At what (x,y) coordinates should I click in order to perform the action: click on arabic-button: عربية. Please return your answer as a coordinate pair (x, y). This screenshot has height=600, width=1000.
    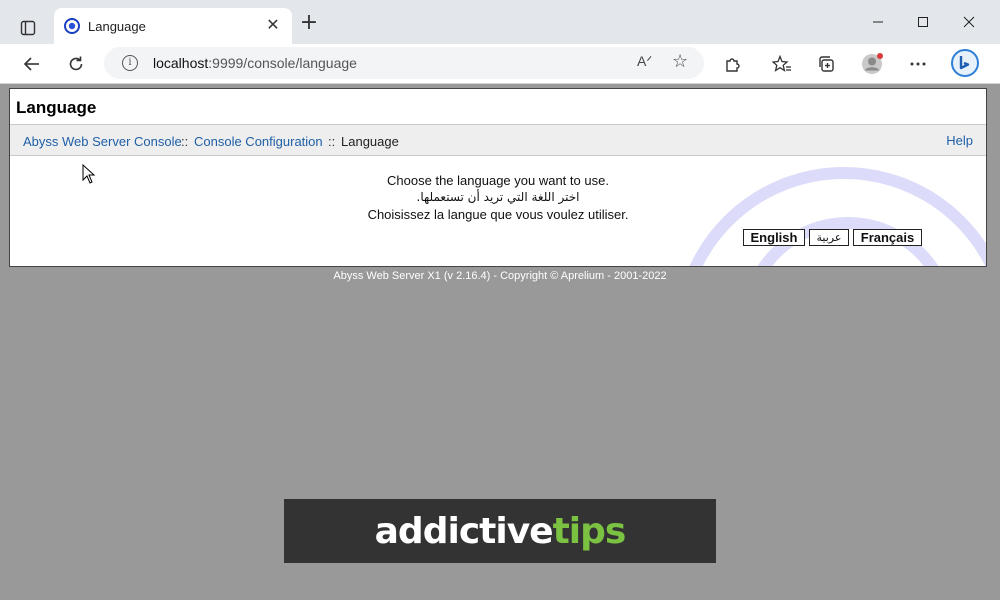
    Looking at the image, I should click on (829, 237).